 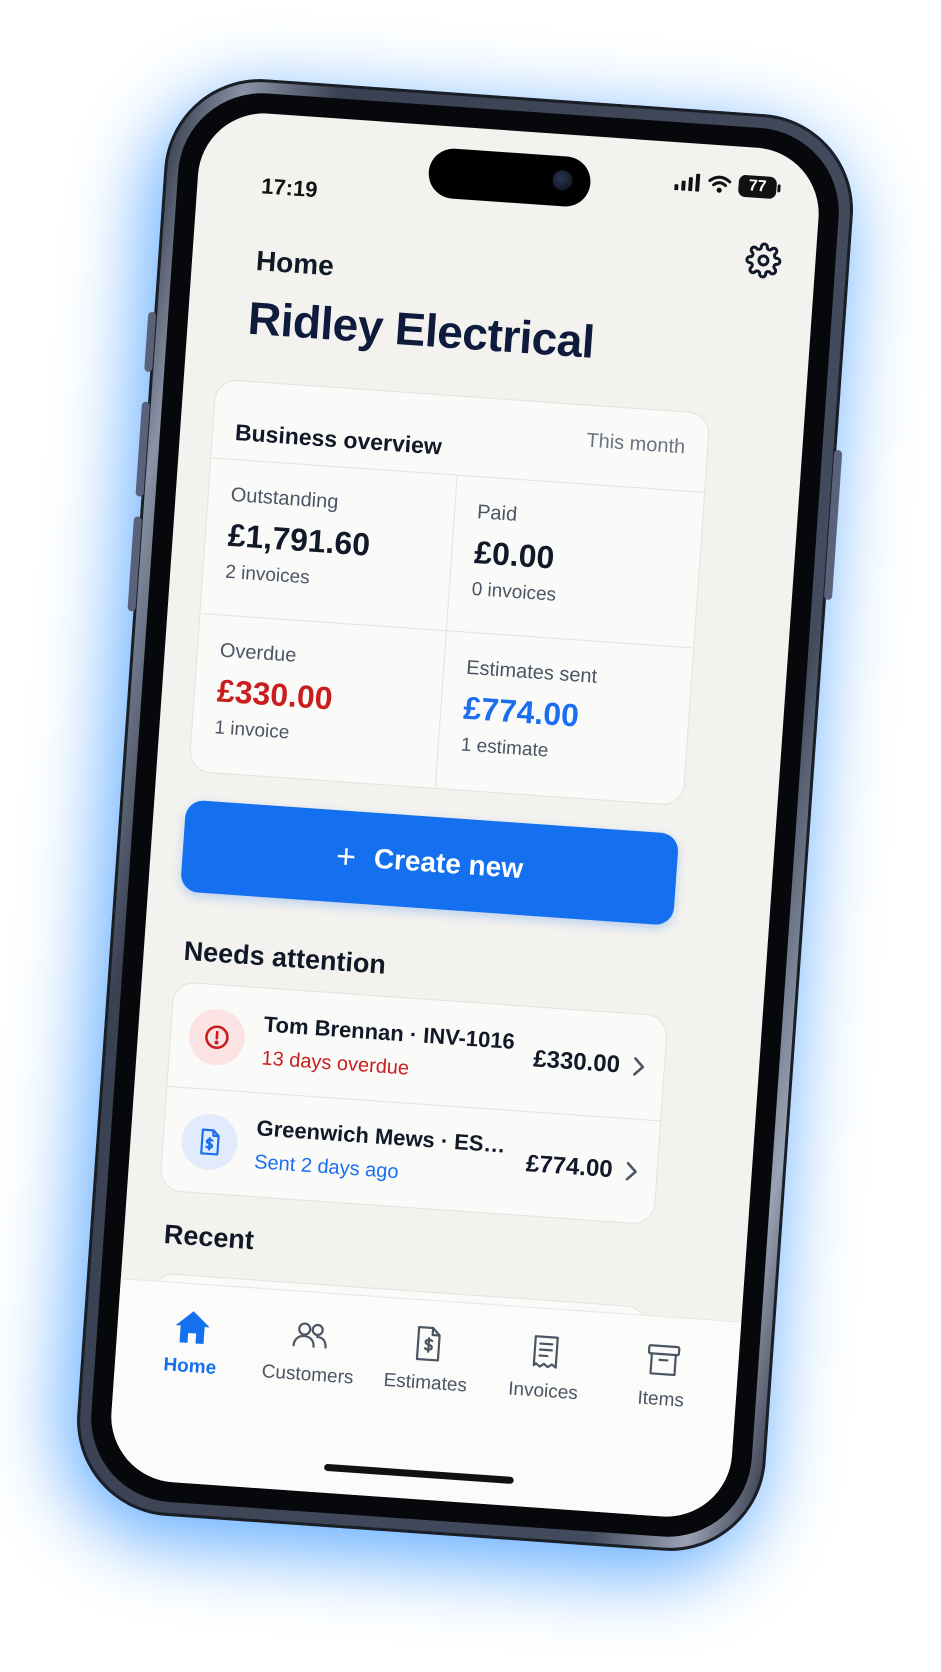 What do you see at coordinates (545, 1352) in the screenshot?
I see `invoices-icon` at bounding box center [545, 1352].